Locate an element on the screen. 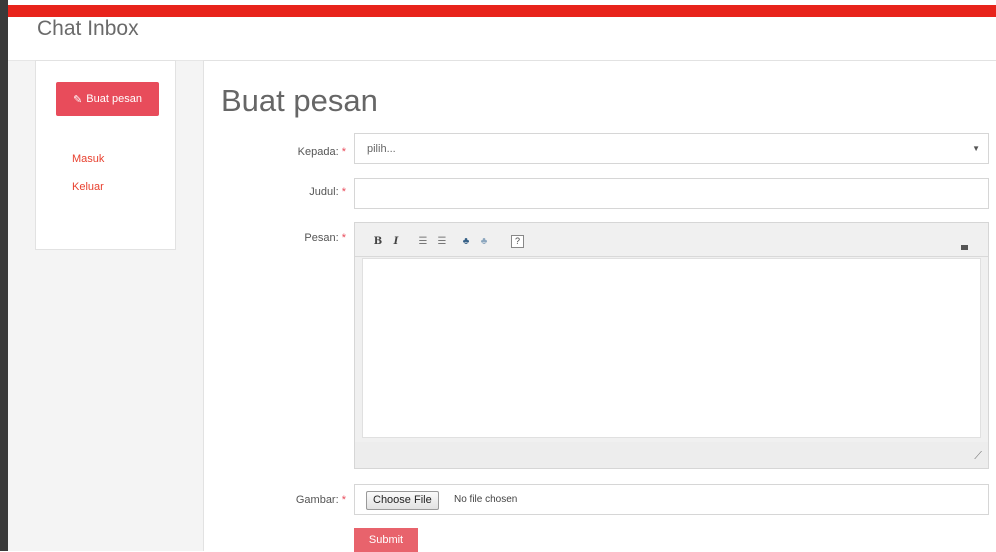 This screenshot has height=552, width=996. kepada-select: pilih... ▼ is located at coordinates (671, 148).